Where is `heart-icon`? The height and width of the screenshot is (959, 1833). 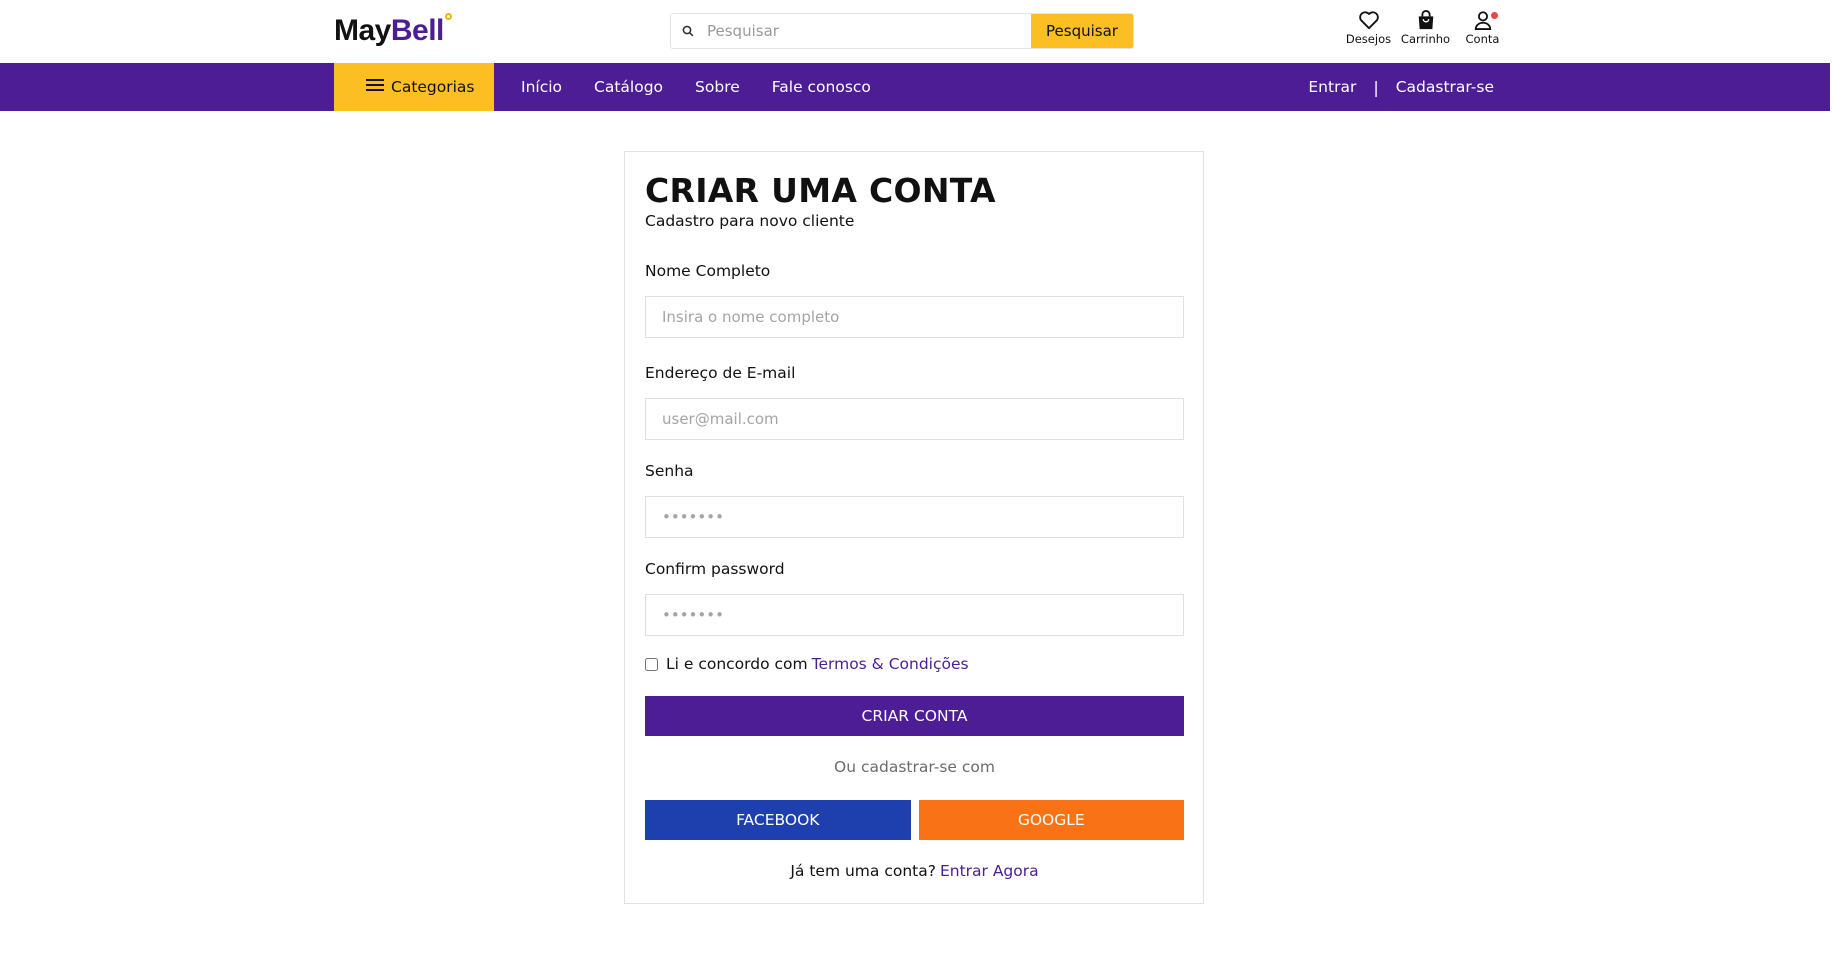
heart-icon is located at coordinates (1369, 20).